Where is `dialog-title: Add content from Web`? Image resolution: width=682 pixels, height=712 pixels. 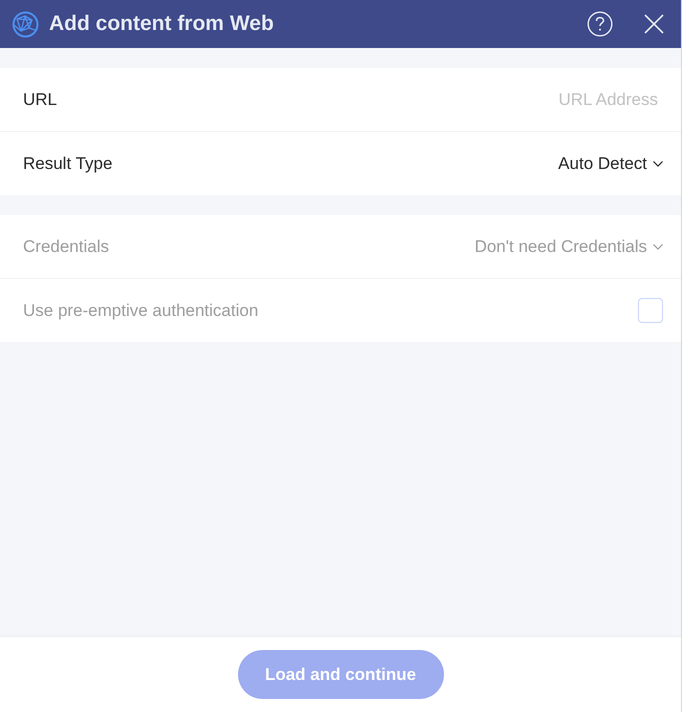 dialog-title: Add content from Web is located at coordinates (161, 24).